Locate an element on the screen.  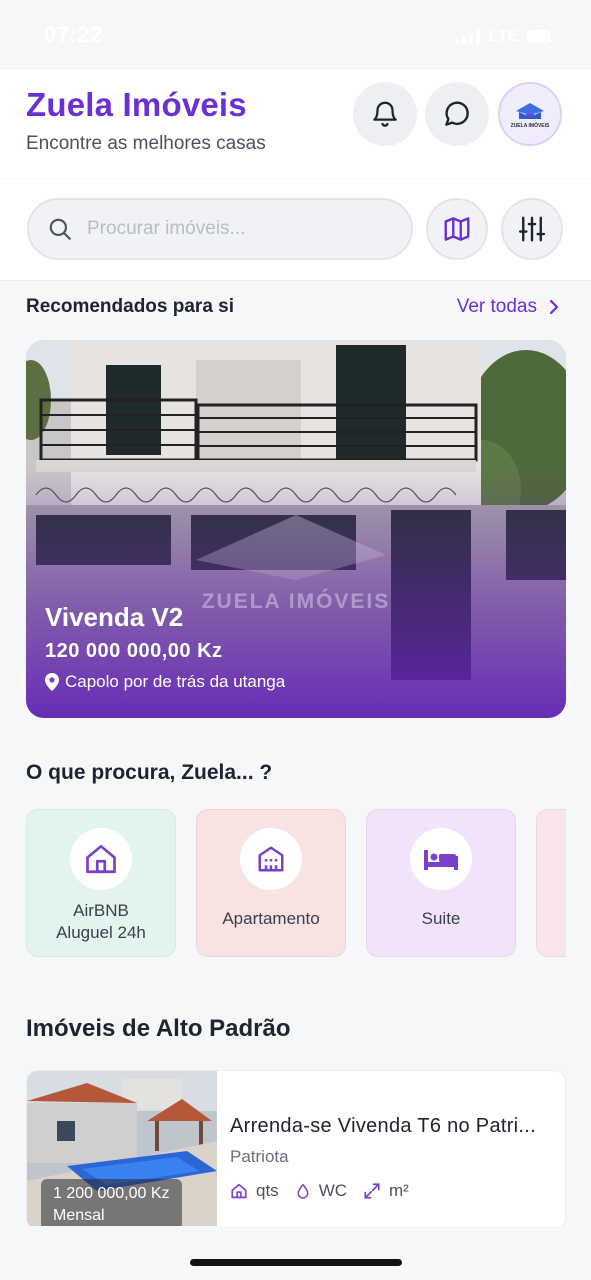
listing-features: qts WC m² is located at coordinates (323, 1191).